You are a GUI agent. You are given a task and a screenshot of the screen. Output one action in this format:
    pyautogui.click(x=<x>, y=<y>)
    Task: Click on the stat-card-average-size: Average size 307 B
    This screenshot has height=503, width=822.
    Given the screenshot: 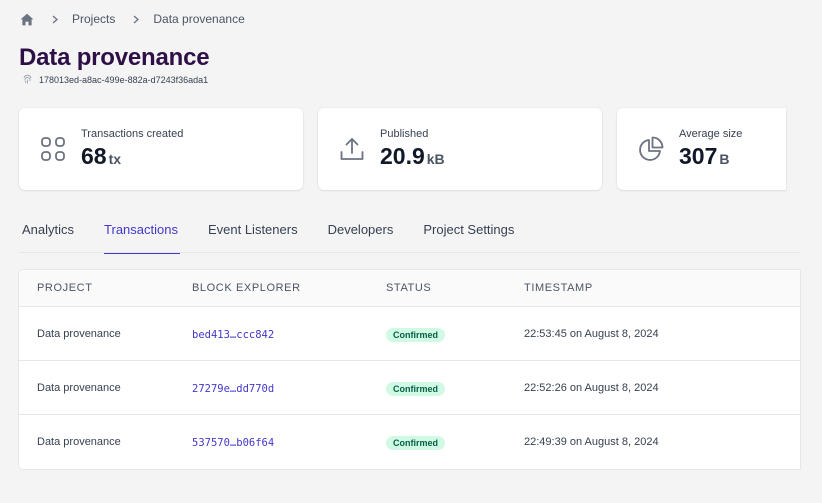 What is the action you would take?
    pyautogui.click(x=701, y=149)
    